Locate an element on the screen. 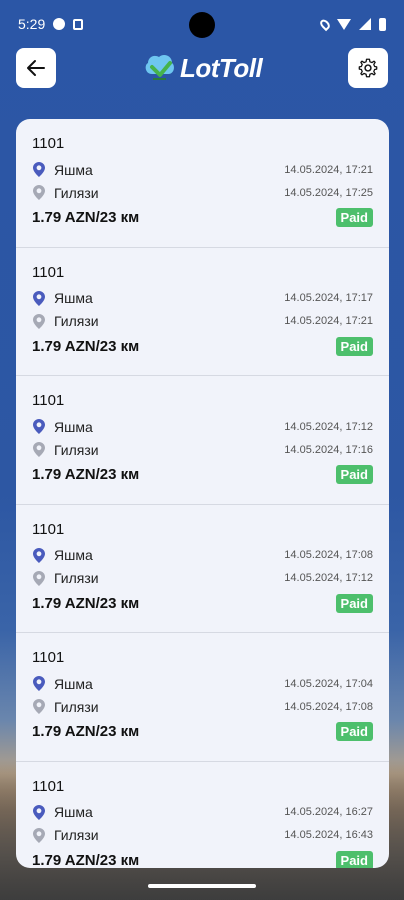 Image resolution: width=404 pixels, height=900 pixels. settings-button is located at coordinates (368, 68).